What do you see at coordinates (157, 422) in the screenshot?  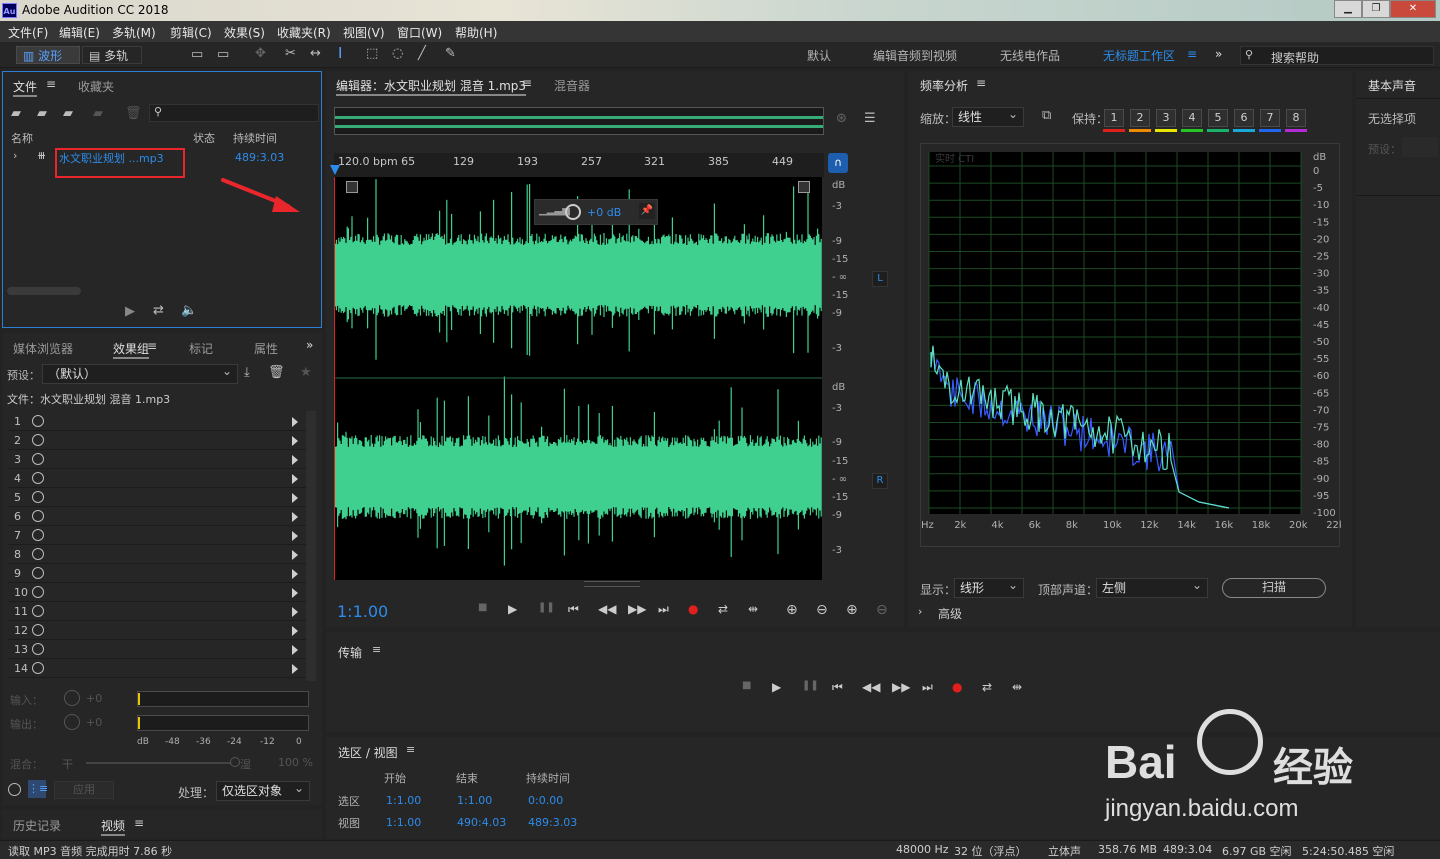 I see `effect-slot: 1` at bounding box center [157, 422].